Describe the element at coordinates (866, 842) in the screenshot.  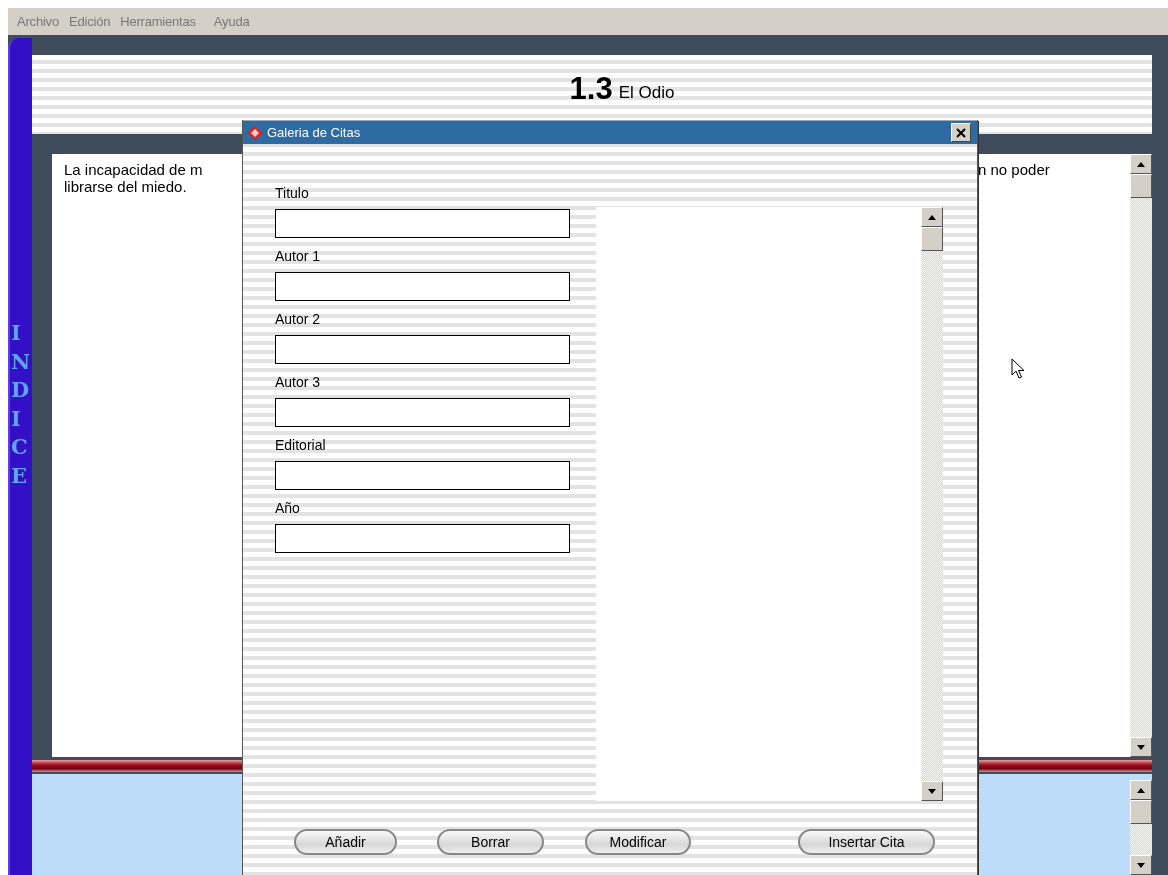
I see `action-button: Insertar Cita` at that location.